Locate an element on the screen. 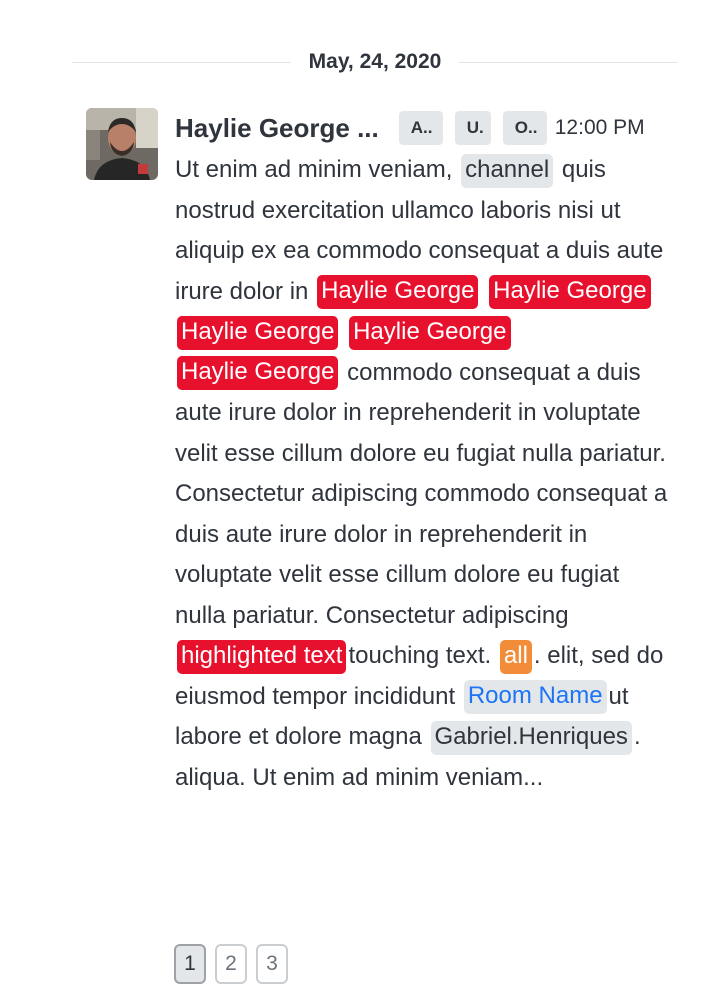  avatar is located at coordinates (122, 144).